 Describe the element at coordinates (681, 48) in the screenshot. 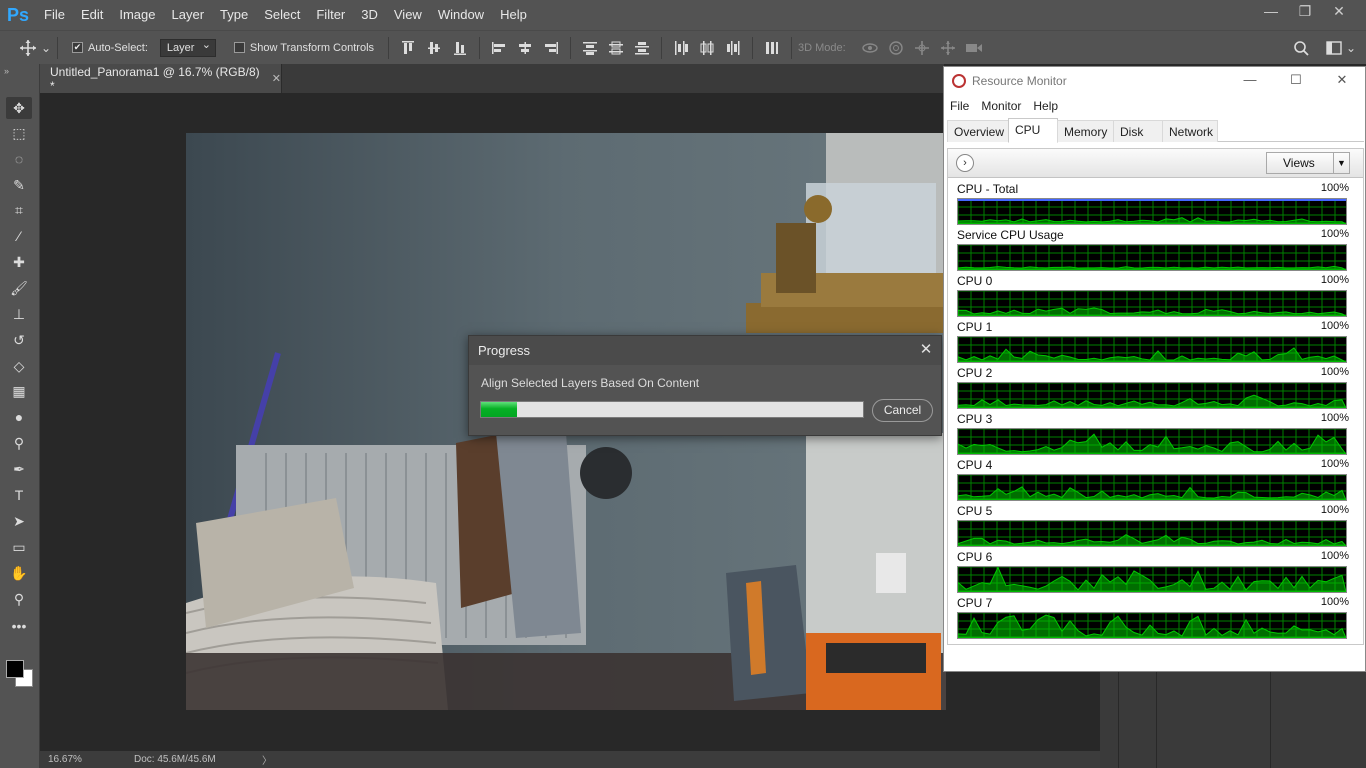

I see `distribute-left-icon` at that location.